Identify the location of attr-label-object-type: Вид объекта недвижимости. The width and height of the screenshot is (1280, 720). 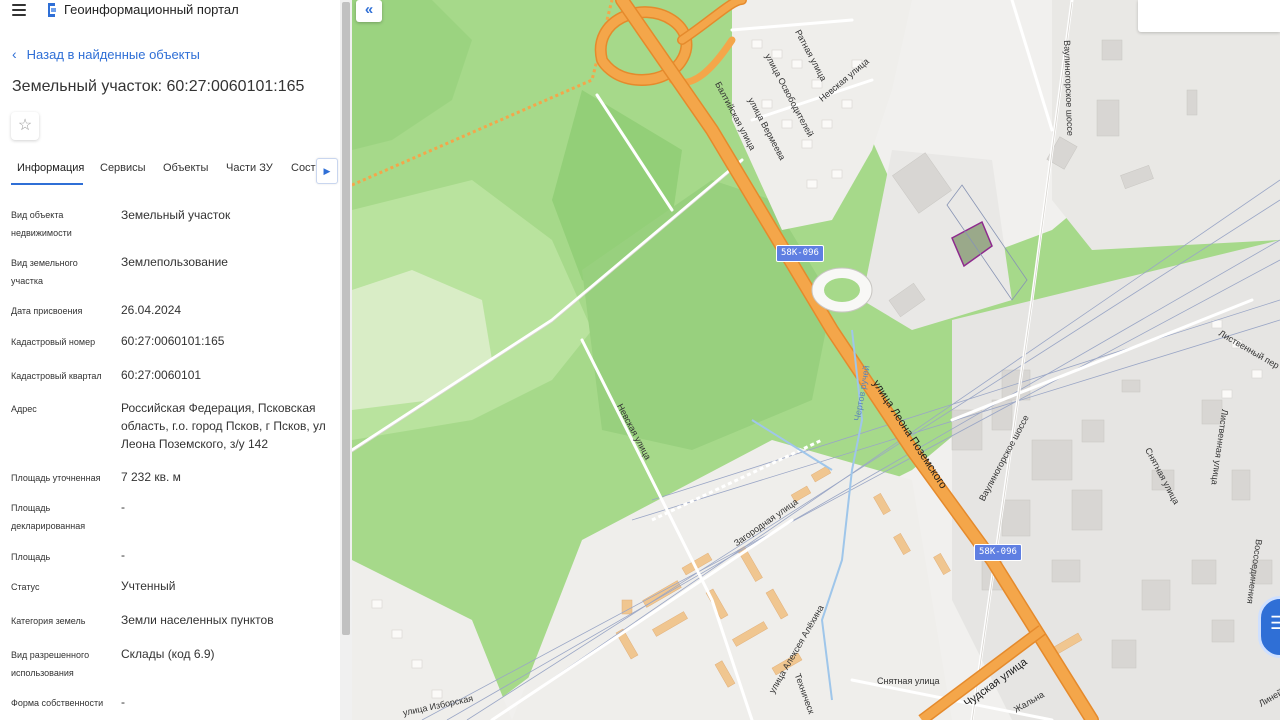
(41, 224).